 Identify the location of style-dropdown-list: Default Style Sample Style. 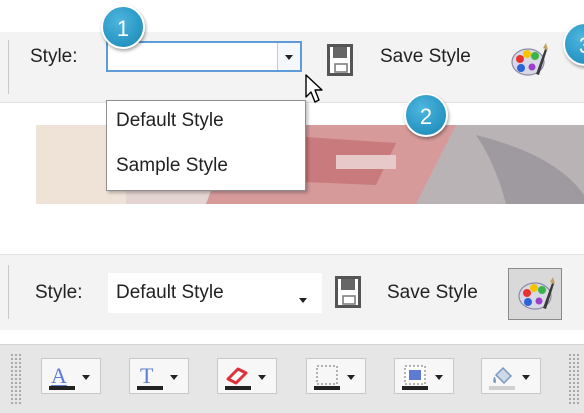
(206, 145).